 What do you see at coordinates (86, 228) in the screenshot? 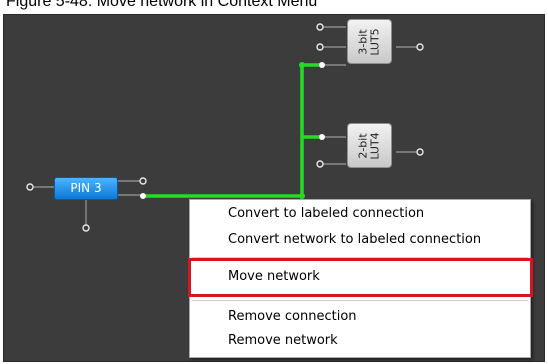
I see `pin-bottom-port` at bounding box center [86, 228].